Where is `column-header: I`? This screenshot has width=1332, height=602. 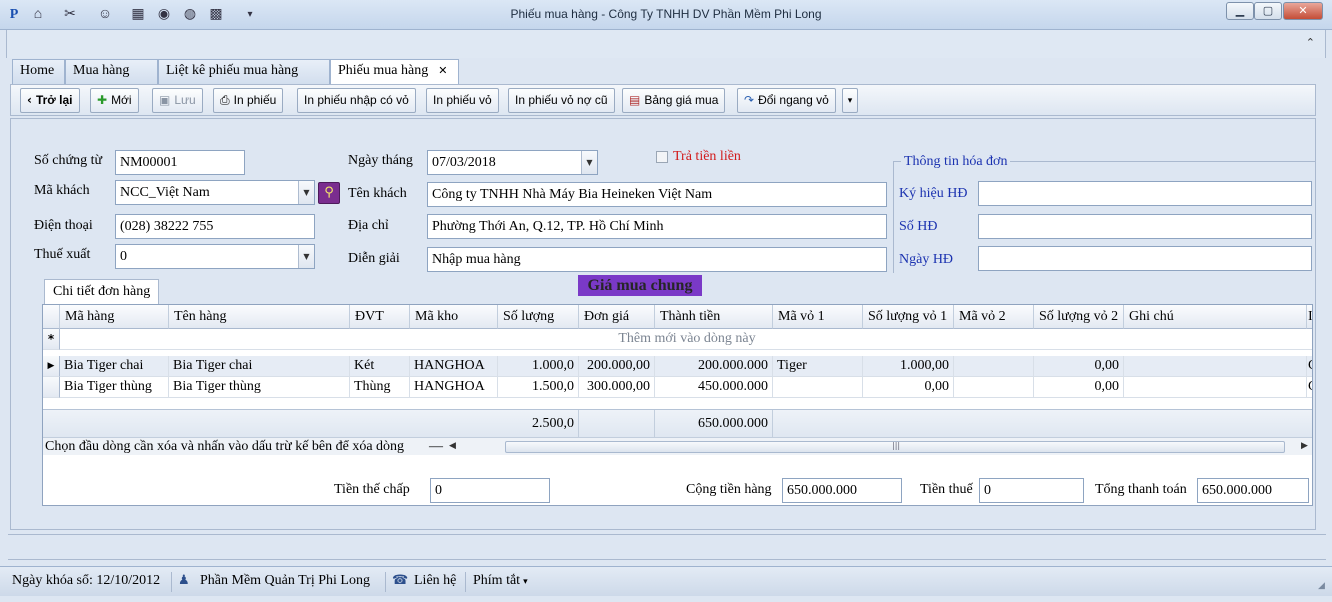 column-header: I is located at coordinates (1309, 317).